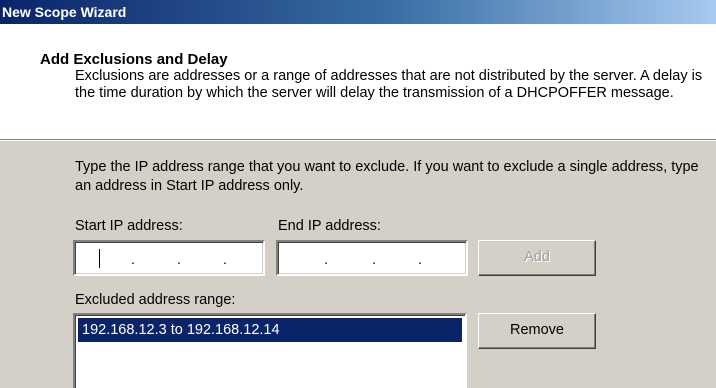  What do you see at coordinates (134, 59) in the screenshot?
I see `page-title: Add Exclusions and Delay` at bounding box center [134, 59].